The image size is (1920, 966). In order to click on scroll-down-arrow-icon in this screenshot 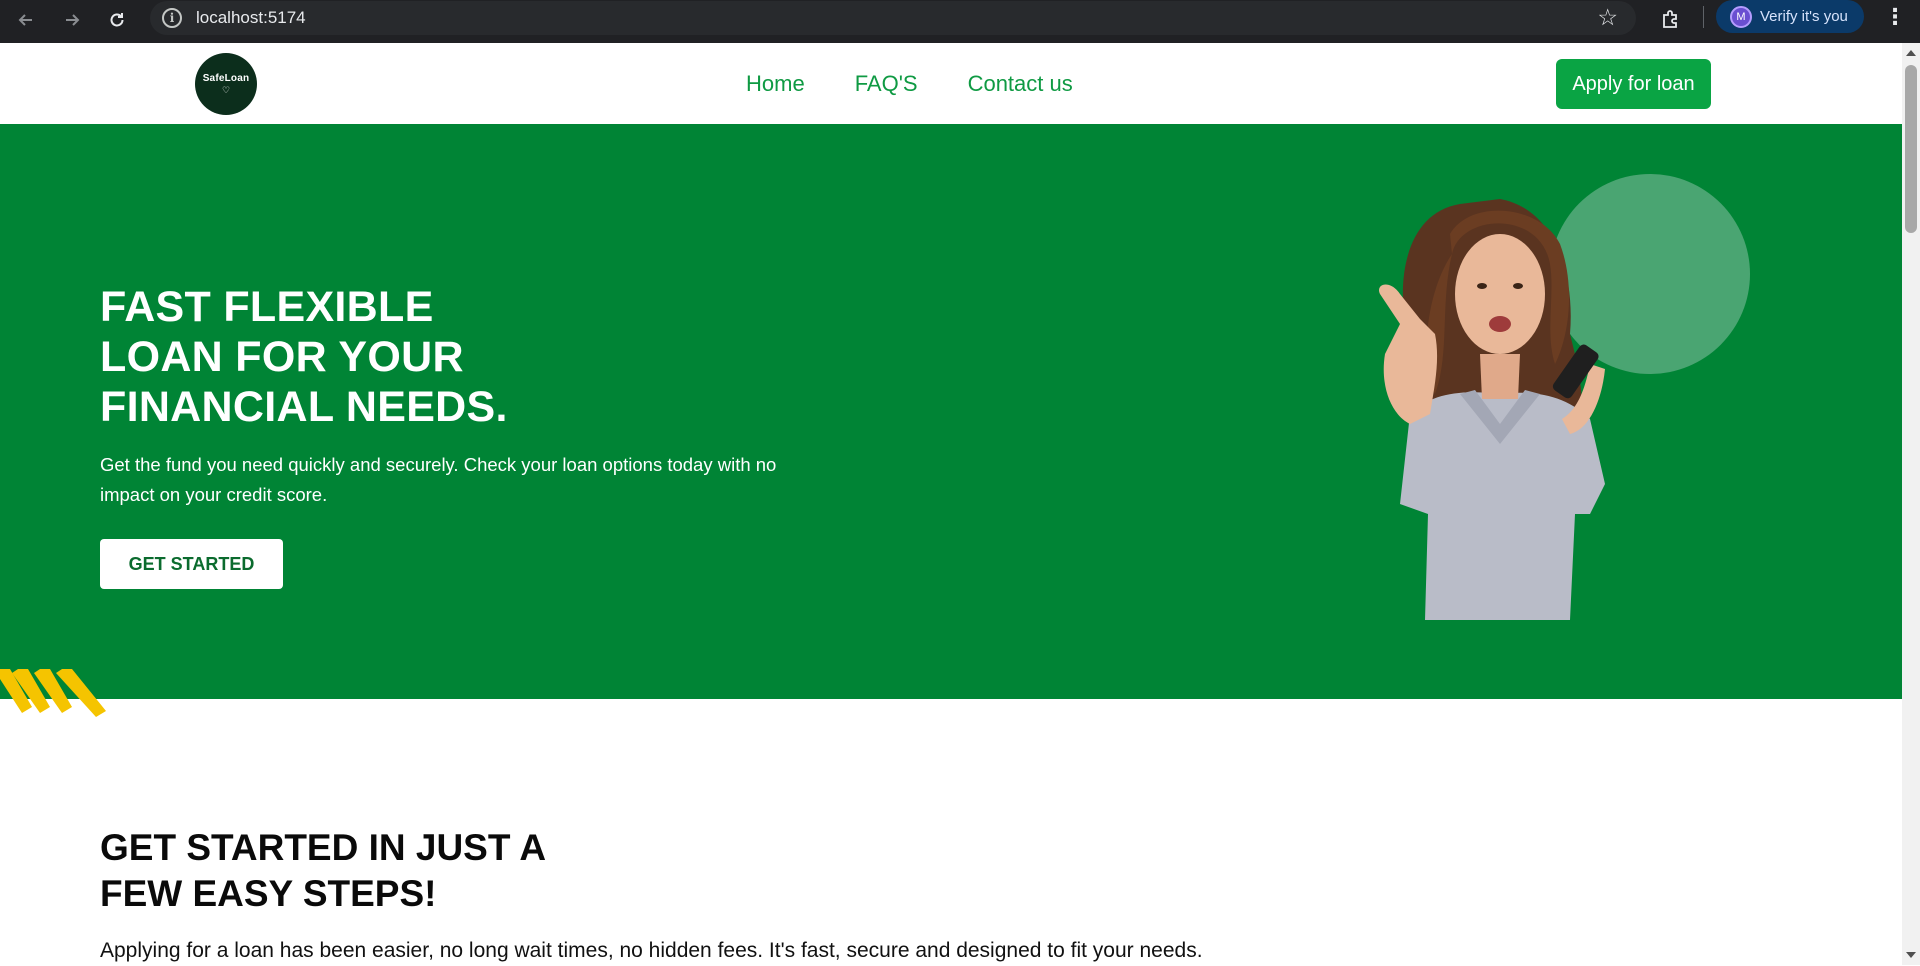, I will do `click(1911, 955)`.